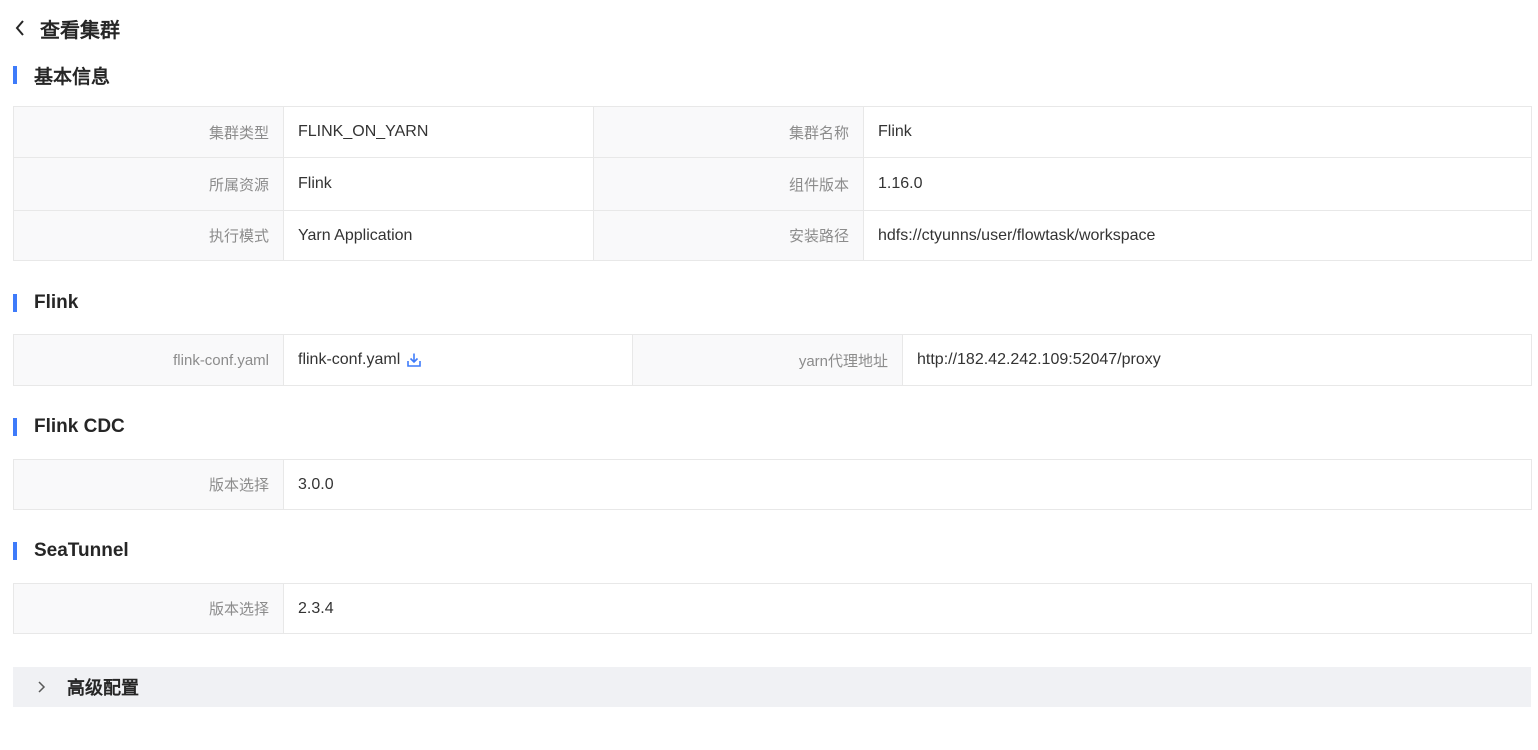  Describe the element at coordinates (148, 484) in the screenshot. I see `cdc-version-label: 版本选择` at that location.